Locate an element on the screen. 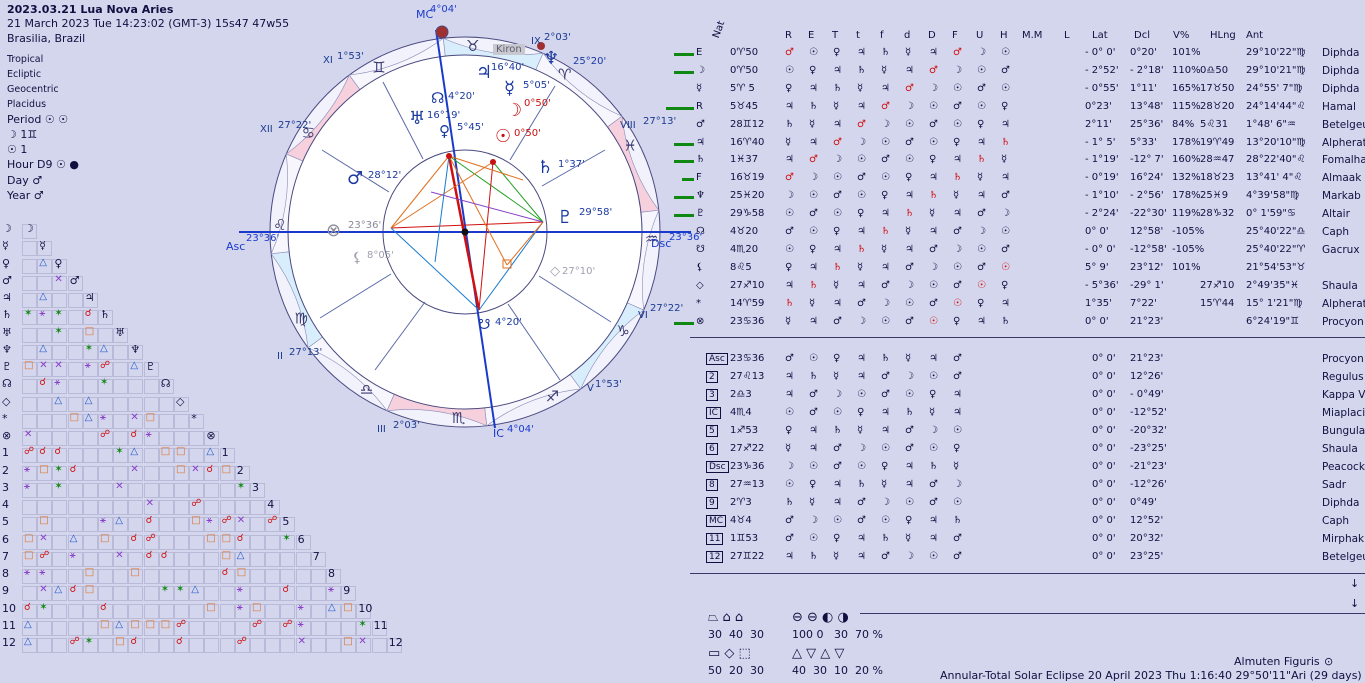 The width and height of the screenshot is (1365, 683). dignity-icon: ♃ is located at coordinates (813, 88).